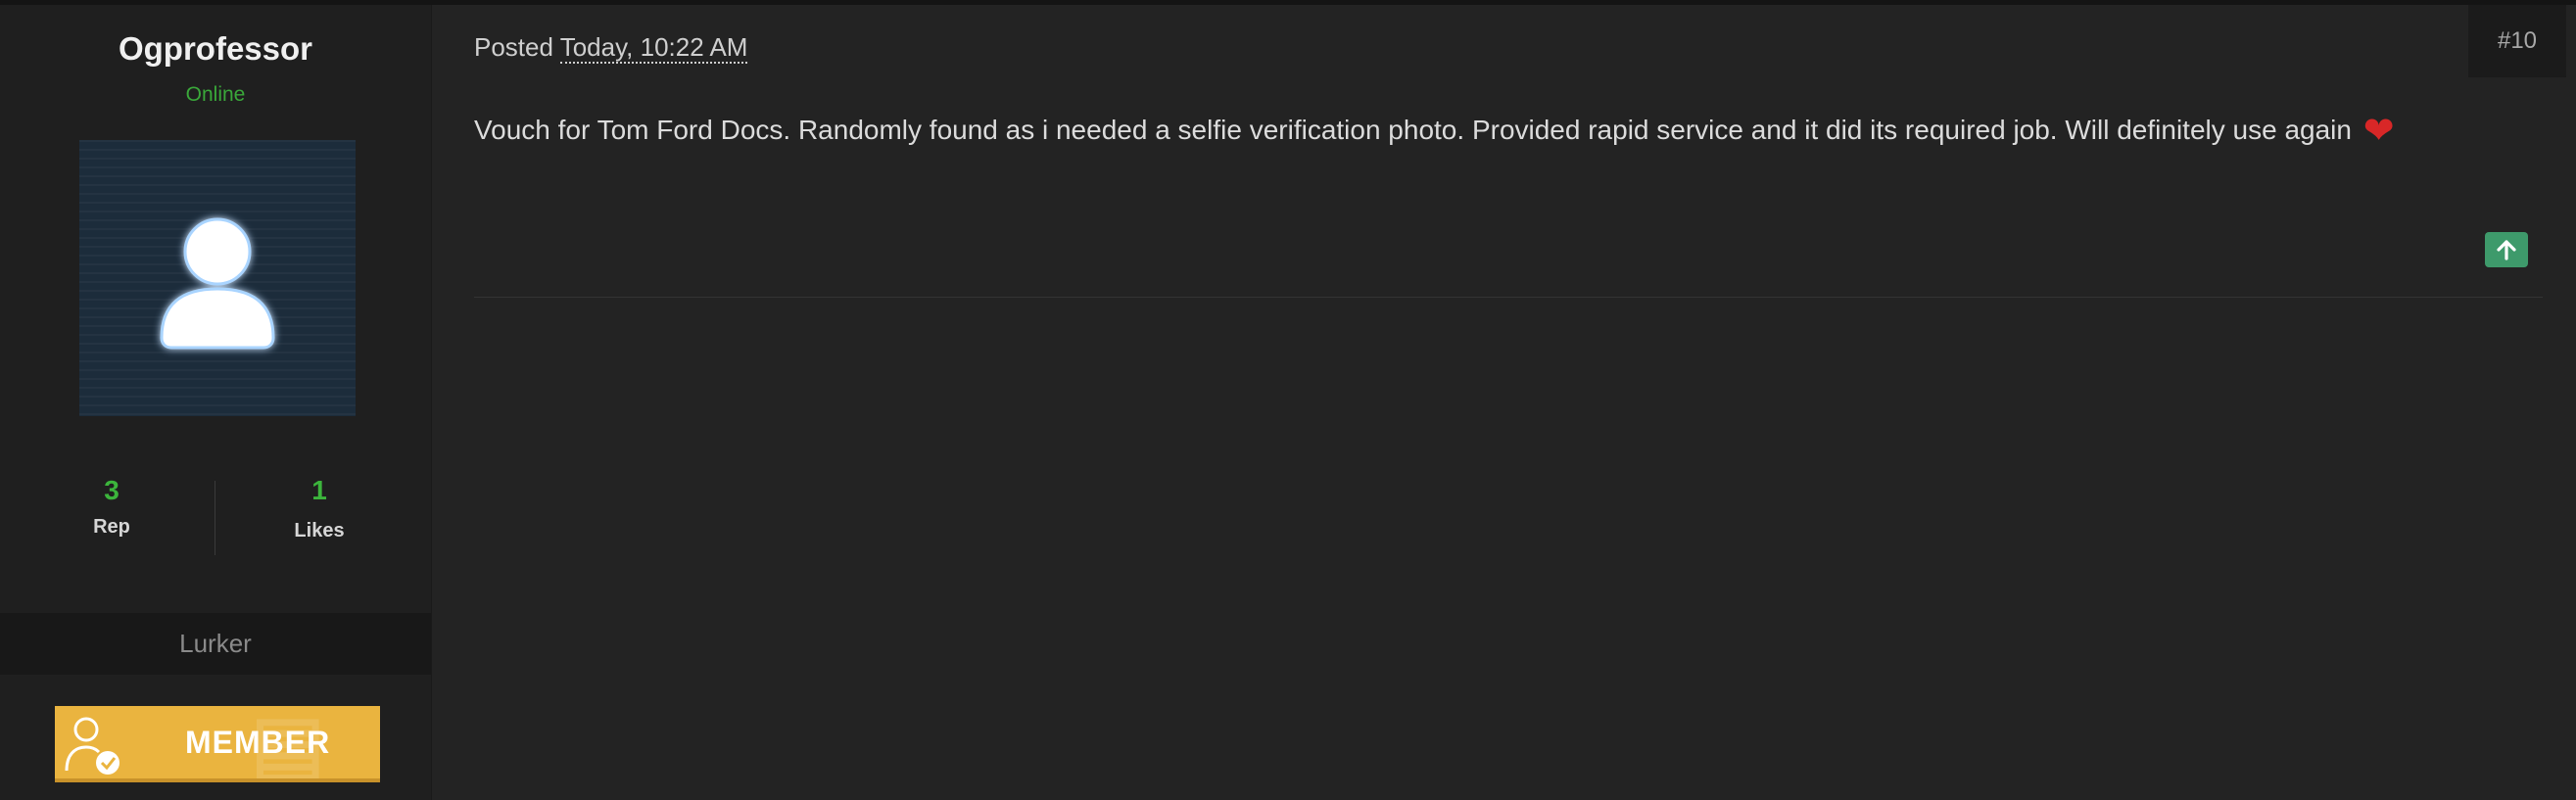 The width and height of the screenshot is (2576, 800). What do you see at coordinates (217, 283) in the screenshot?
I see `user-silhouette-icon` at bounding box center [217, 283].